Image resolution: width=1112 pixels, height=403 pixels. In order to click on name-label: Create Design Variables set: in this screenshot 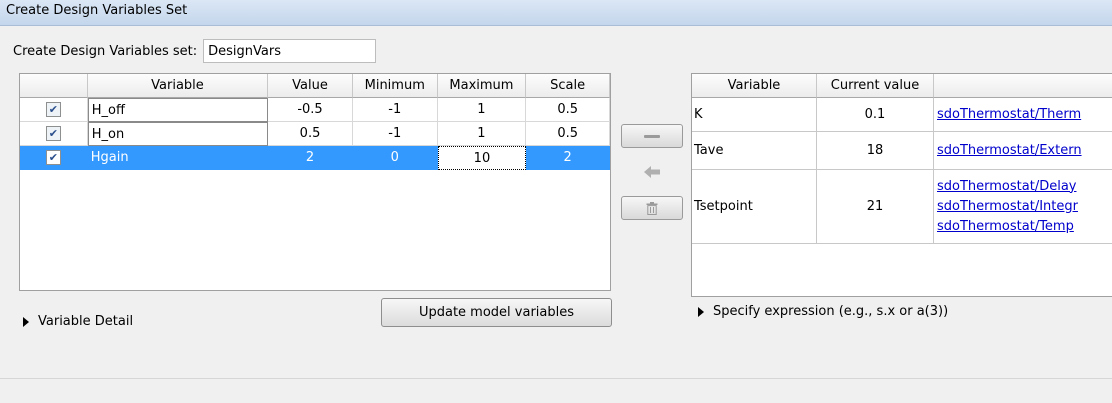, I will do `click(105, 51)`.